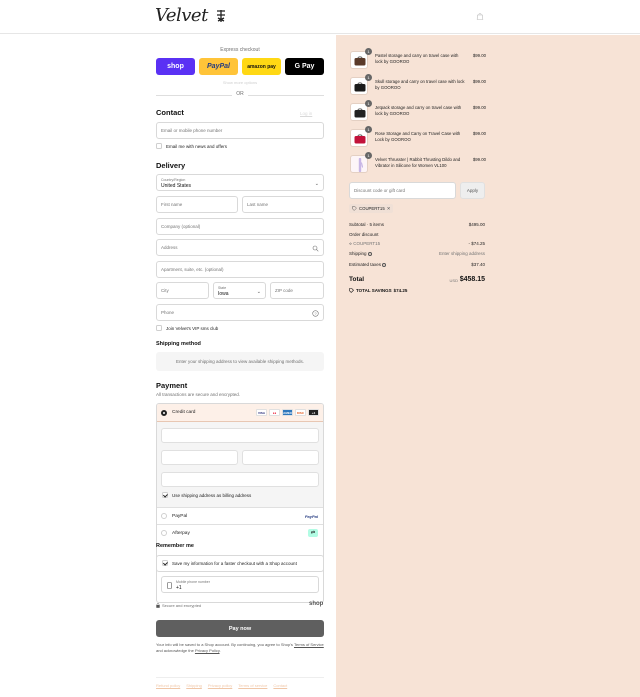 This screenshot has width=640, height=697. I want to click on divider-line-right, so click(286, 95).